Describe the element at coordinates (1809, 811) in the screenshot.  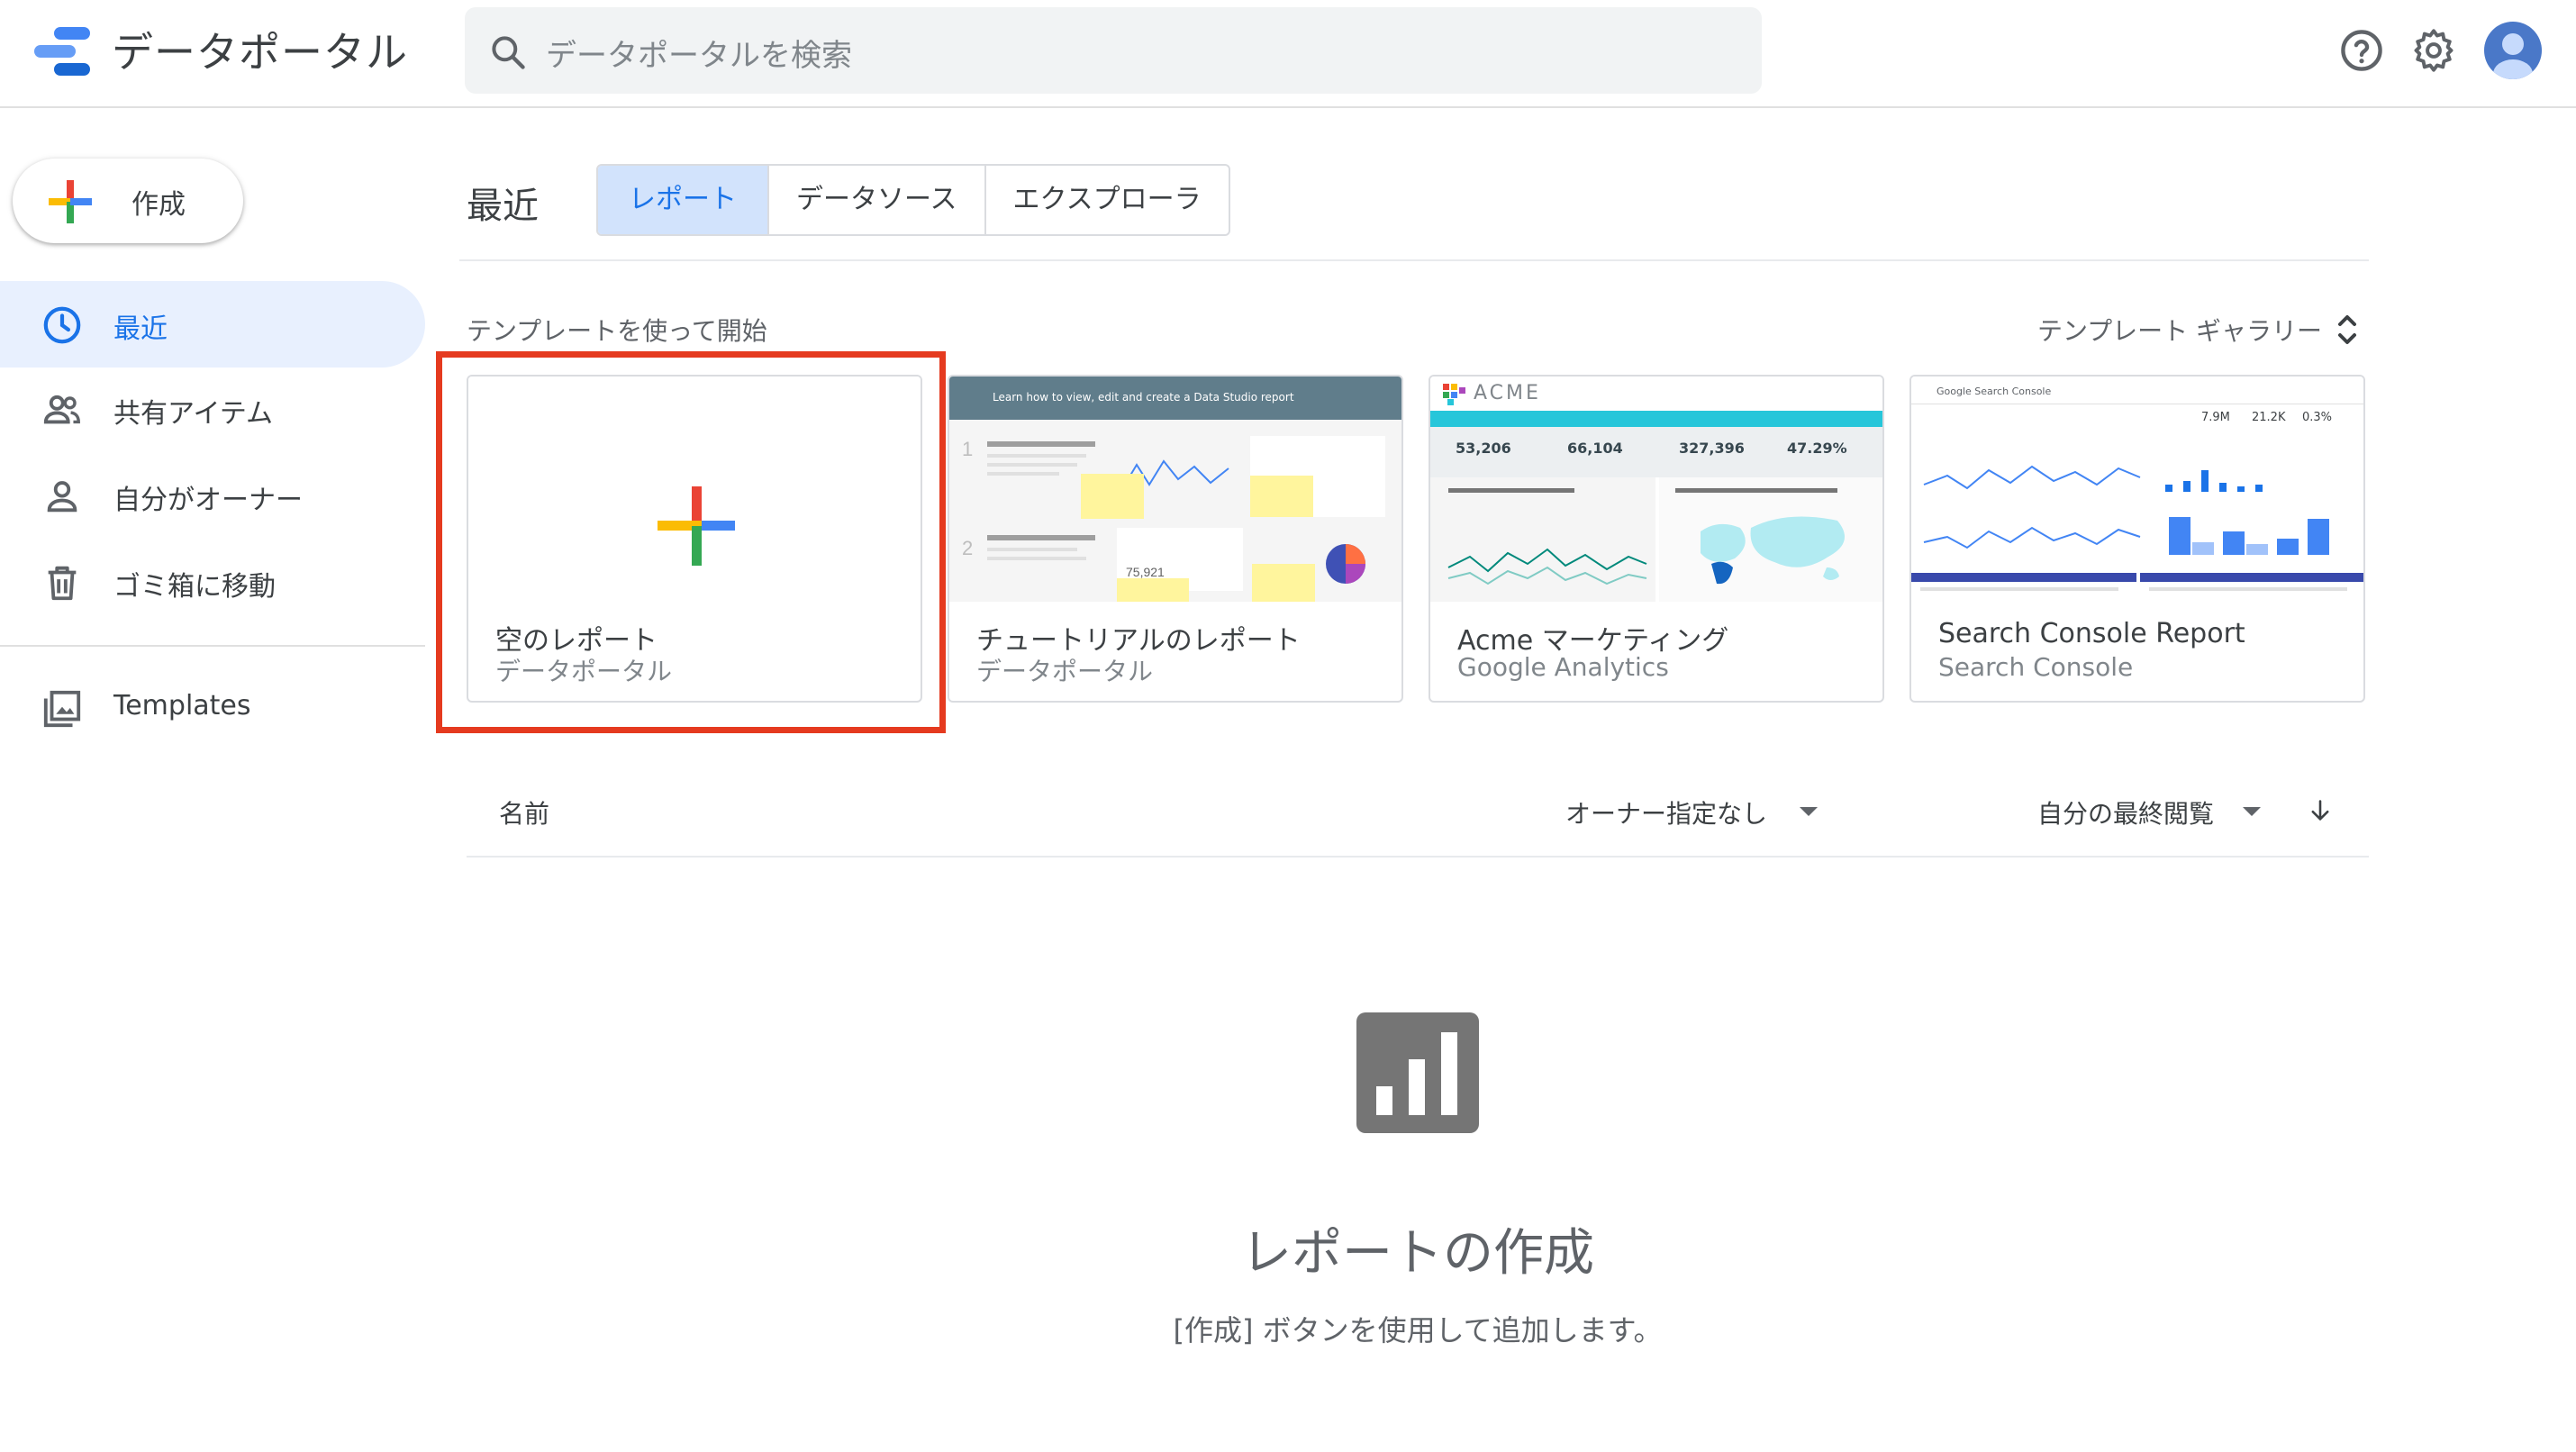
I see `owner-dropdown-arrow-icon` at that location.